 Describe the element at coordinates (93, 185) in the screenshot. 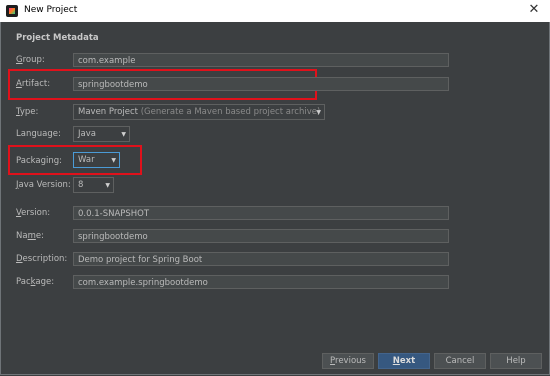

I see `java-version-dropdown: 8 ▼` at that location.